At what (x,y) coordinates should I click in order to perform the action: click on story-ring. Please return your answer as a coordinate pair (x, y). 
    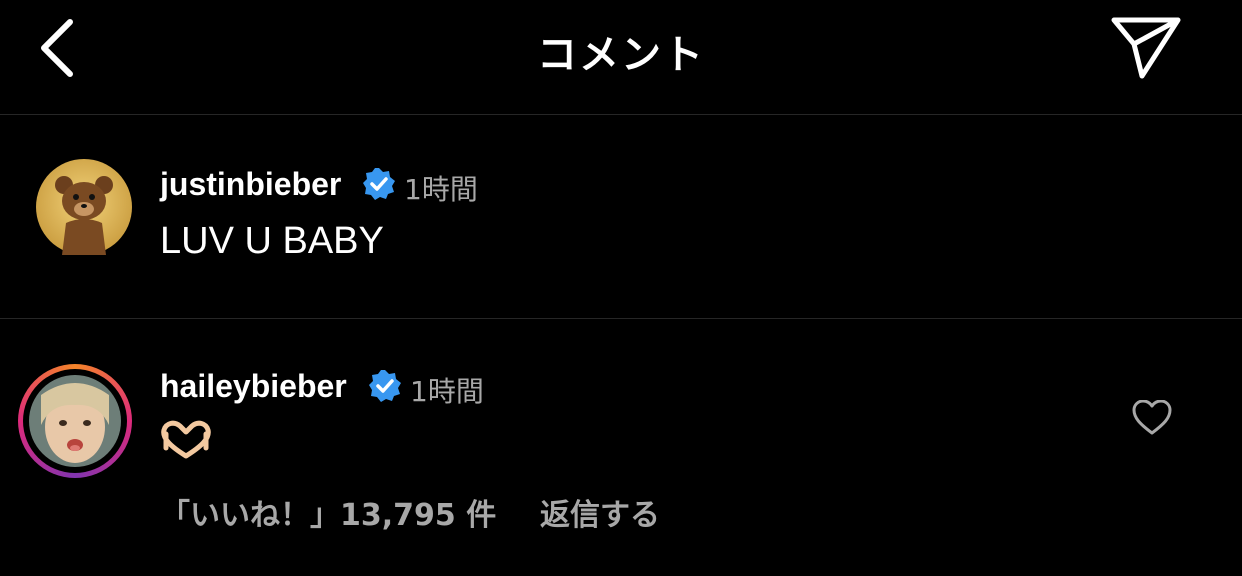
    Looking at the image, I should click on (75, 421).